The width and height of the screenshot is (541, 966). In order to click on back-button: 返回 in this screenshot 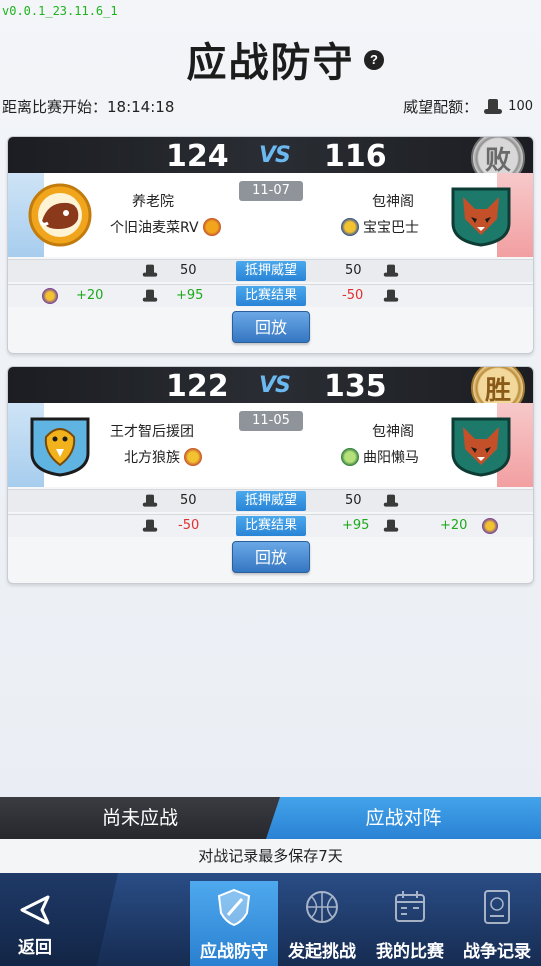, I will do `click(59, 919)`.